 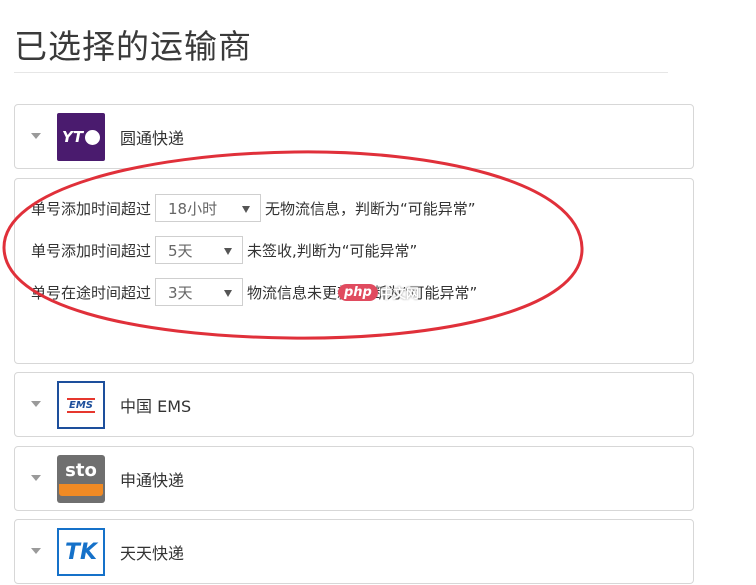 I want to click on rule-duration-select: 3天, so click(x=199, y=292).